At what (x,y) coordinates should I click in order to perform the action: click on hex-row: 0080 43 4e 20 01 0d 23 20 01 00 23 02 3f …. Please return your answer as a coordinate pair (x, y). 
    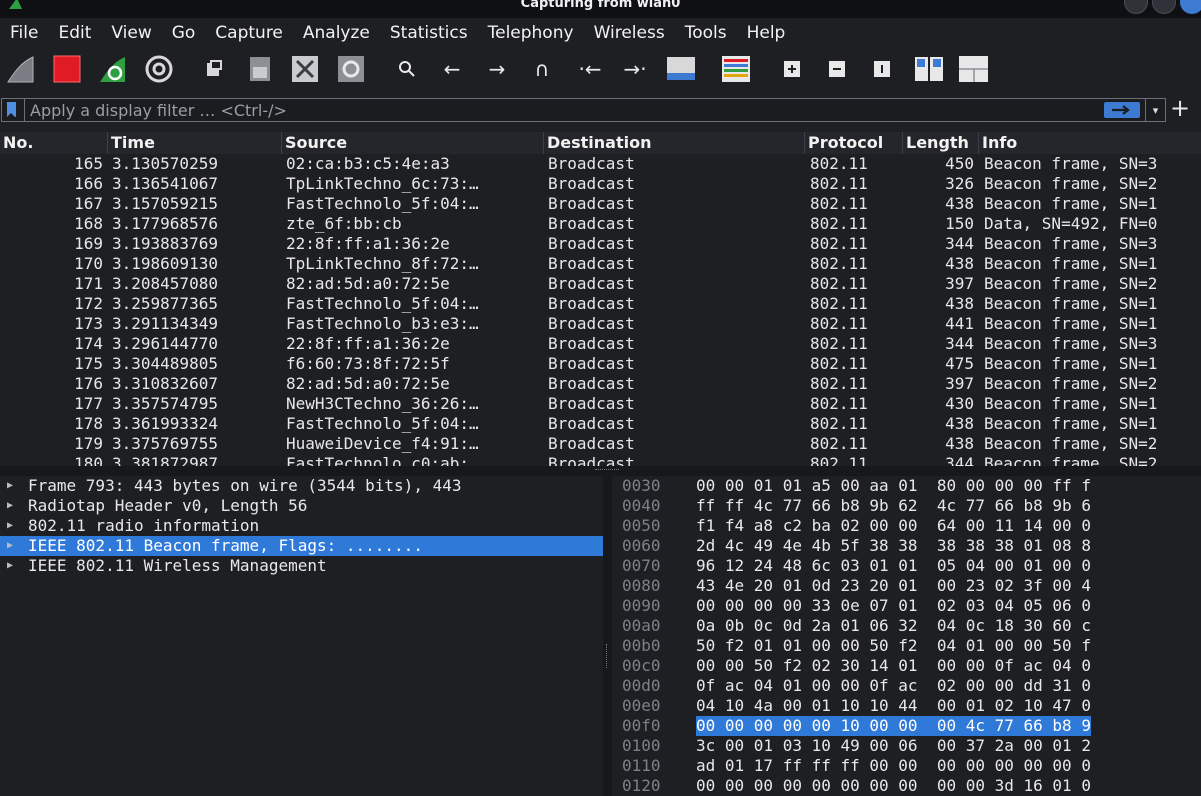
    Looking at the image, I should click on (906, 586).